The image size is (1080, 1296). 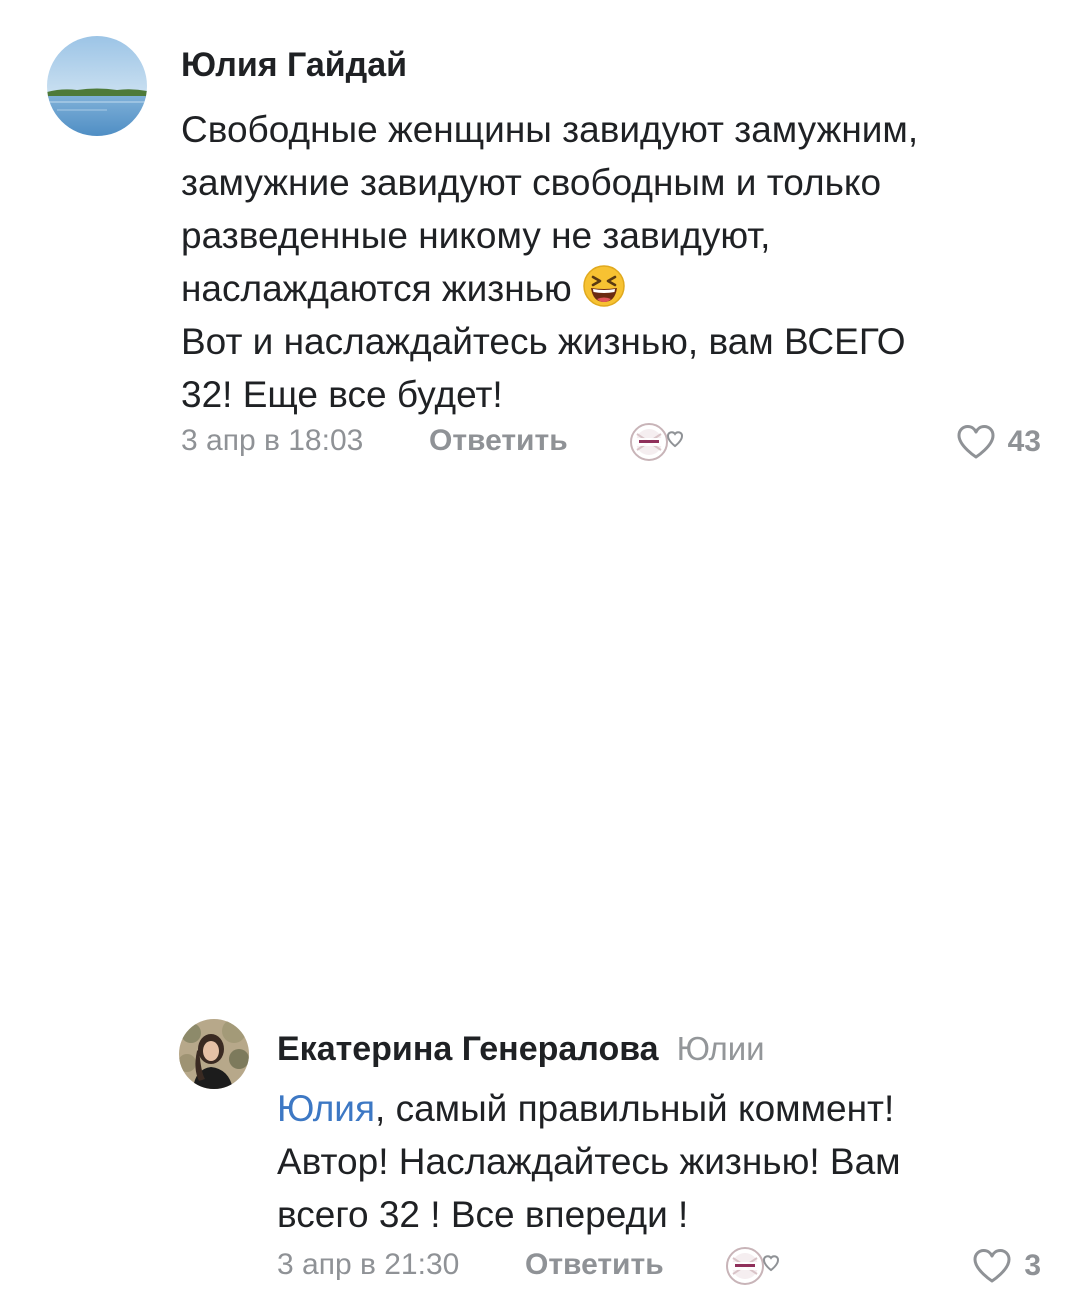 What do you see at coordinates (604, 286) in the screenshot?
I see `laughing-squint-emoji-icon` at bounding box center [604, 286].